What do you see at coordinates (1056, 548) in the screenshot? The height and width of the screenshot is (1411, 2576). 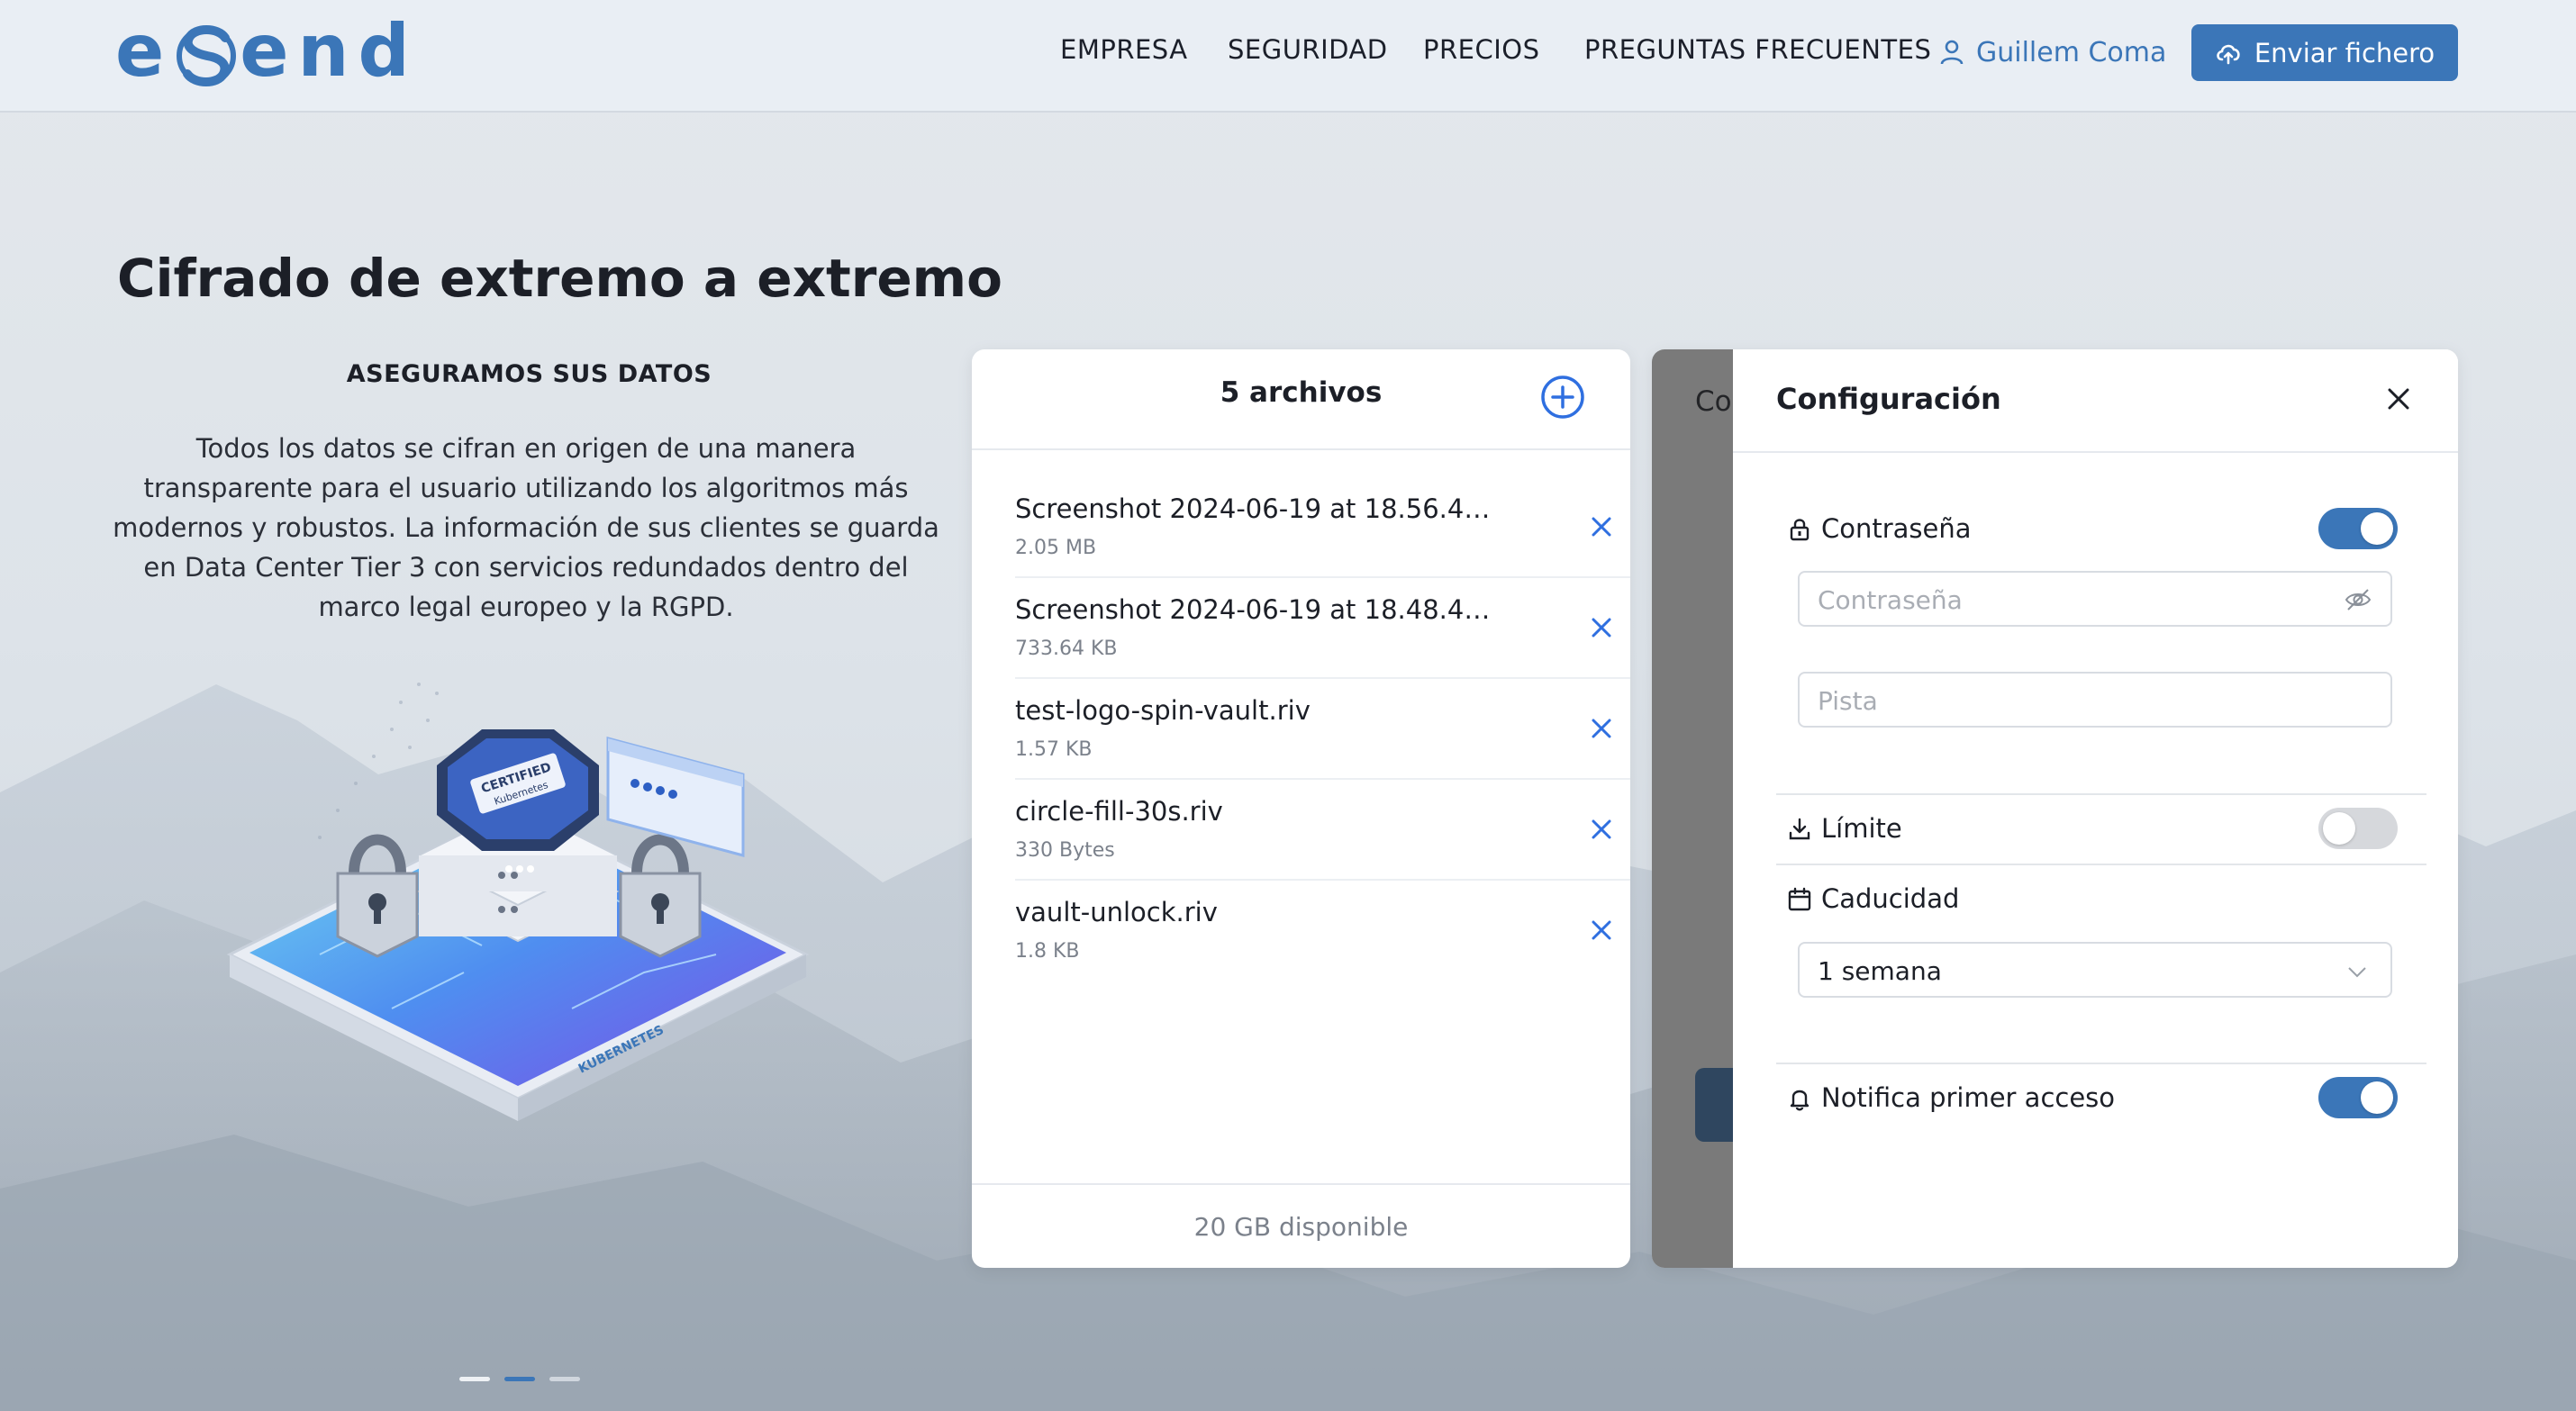 I see `file-size: 2.05 MB` at bounding box center [1056, 548].